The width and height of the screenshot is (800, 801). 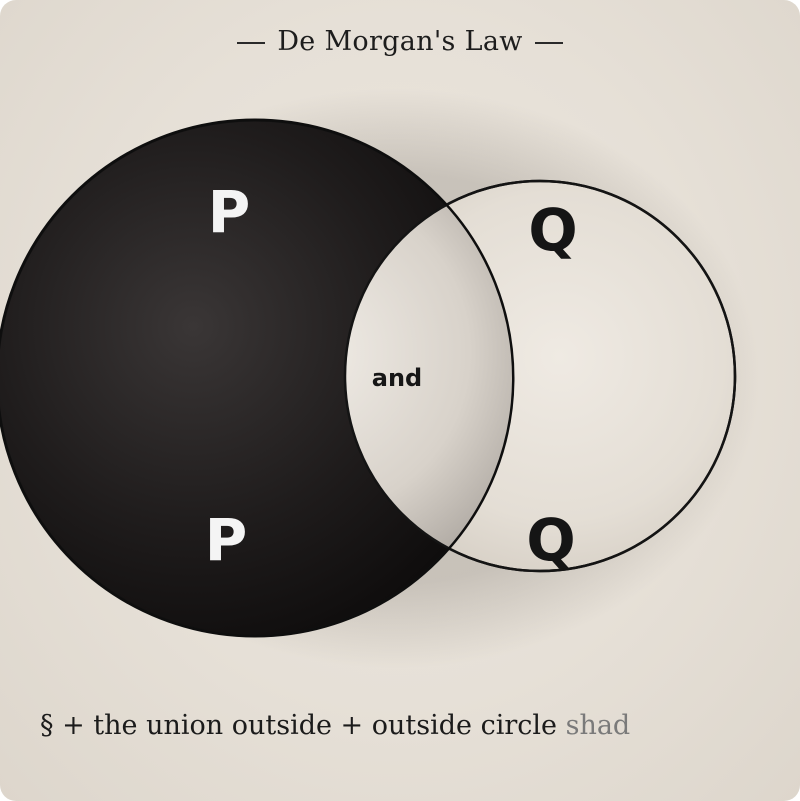 What do you see at coordinates (552, 230) in the screenshot?
I see `label-q-top: Q` at bounding box center [552, 230].